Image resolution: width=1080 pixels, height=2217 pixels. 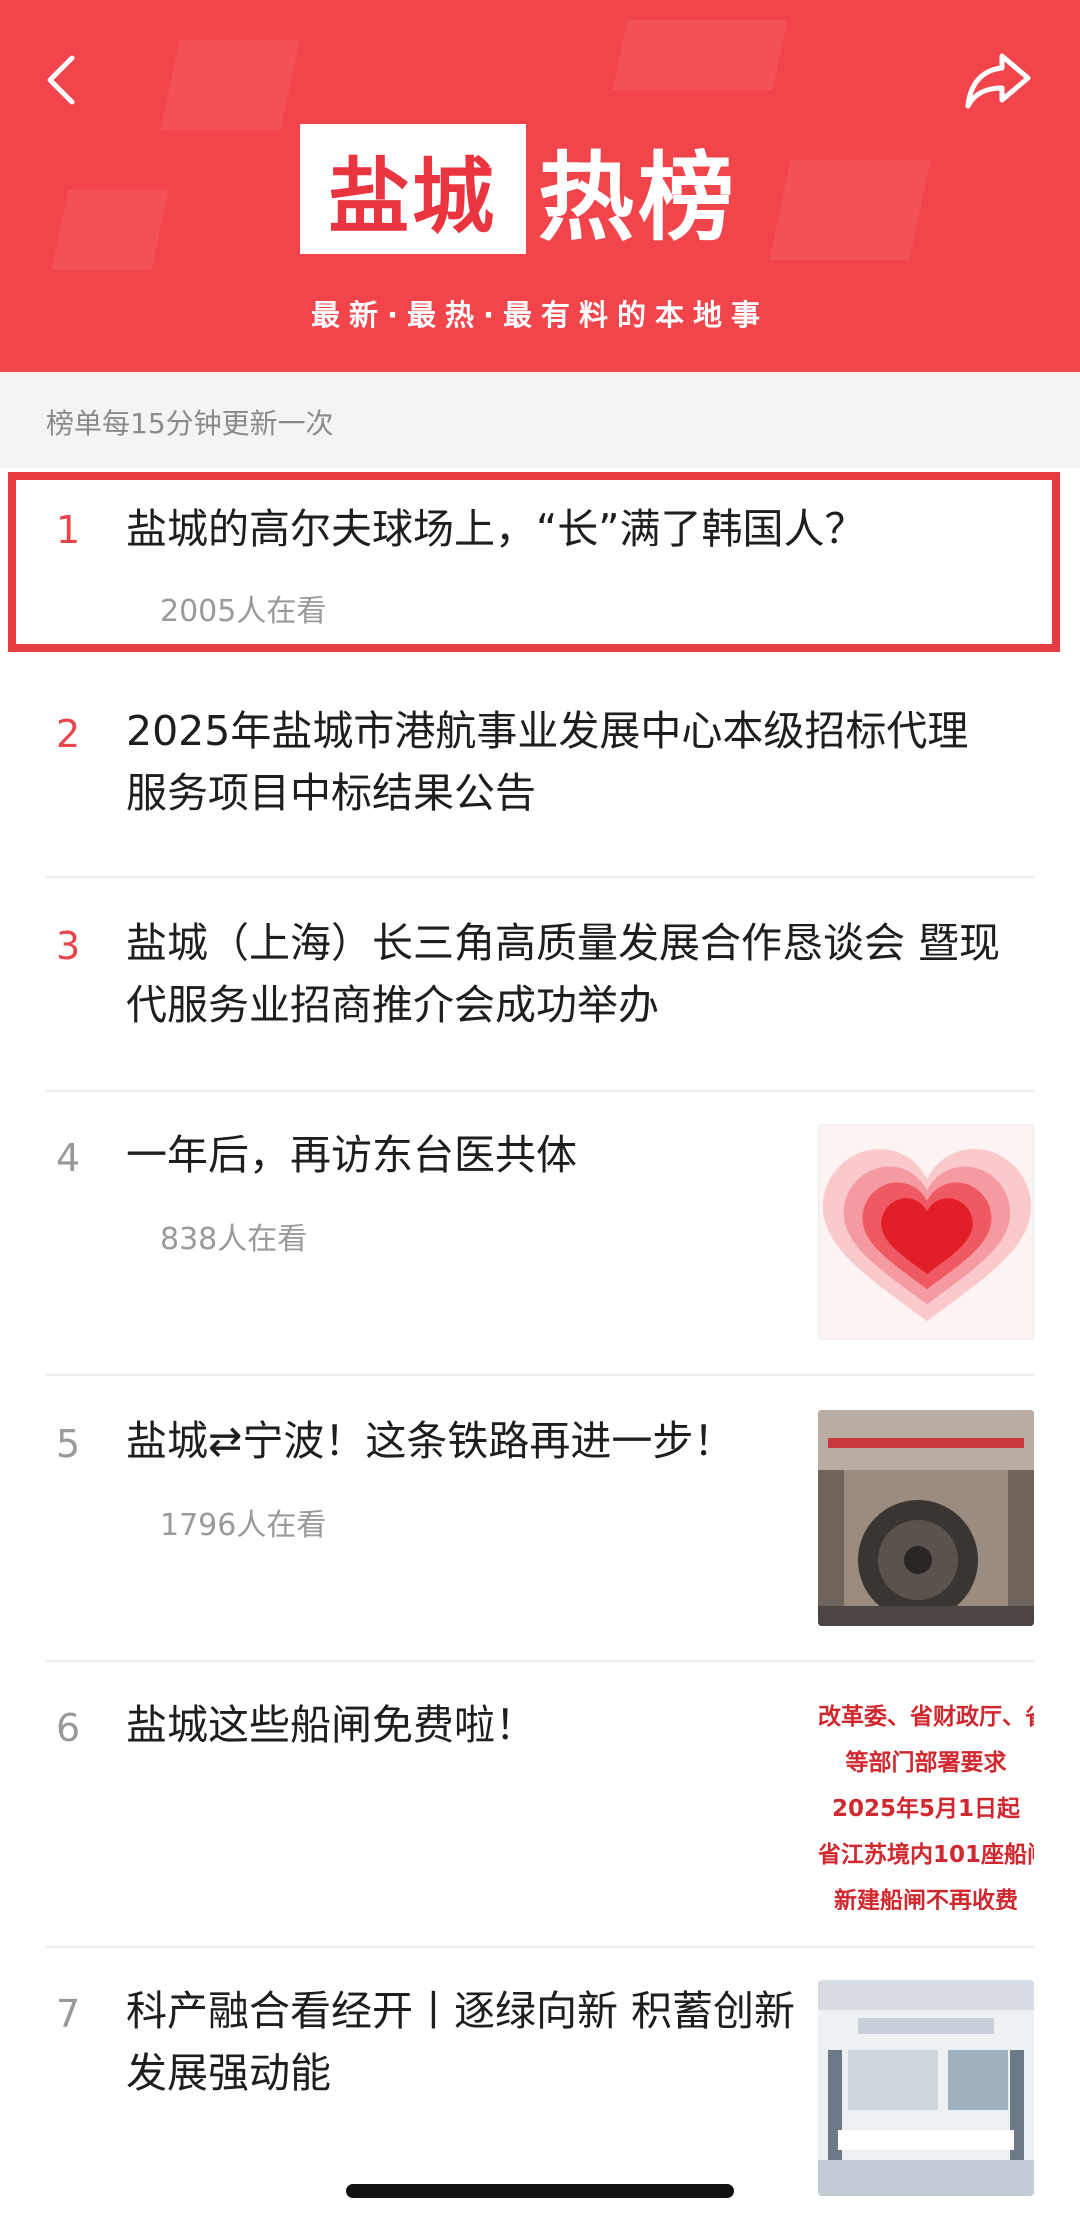 What do you see at coordinates (566, 974) in the screenshot?
I see `item-title: 盐城（上海）长三角高质量发展合作恳谈会 暨现代服务业招商推介会成功举办` at bounding box center [566, 974].